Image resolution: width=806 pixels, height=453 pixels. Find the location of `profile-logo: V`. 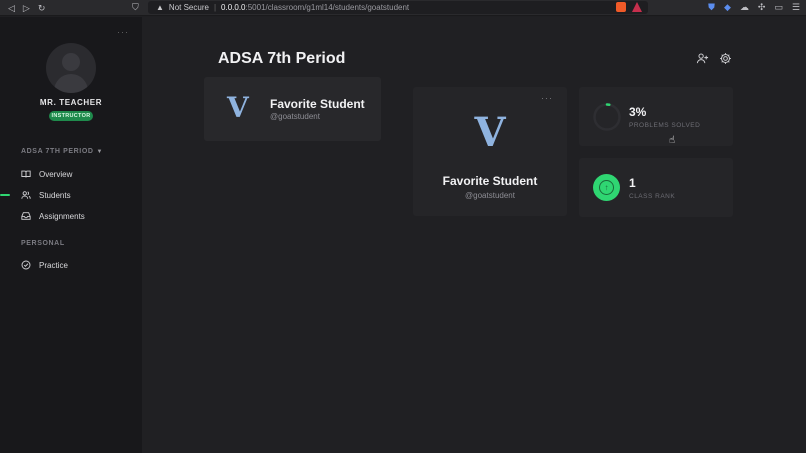

profile-logo: V is located at coordinates (490, 132).